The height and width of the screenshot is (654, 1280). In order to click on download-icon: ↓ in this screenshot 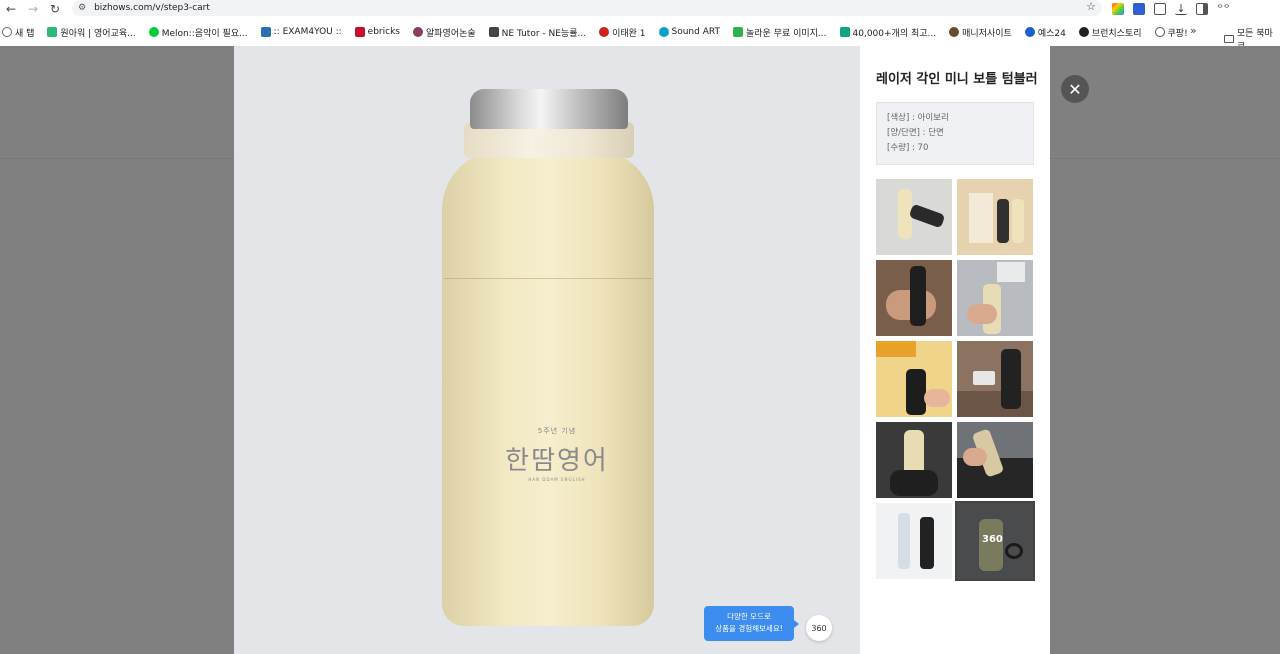, I will do `click(1181, 9)`.